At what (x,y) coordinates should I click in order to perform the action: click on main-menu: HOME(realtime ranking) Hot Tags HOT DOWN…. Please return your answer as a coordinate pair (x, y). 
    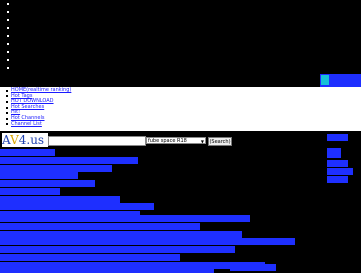
    Looking at the image, I should click on (38, 107).